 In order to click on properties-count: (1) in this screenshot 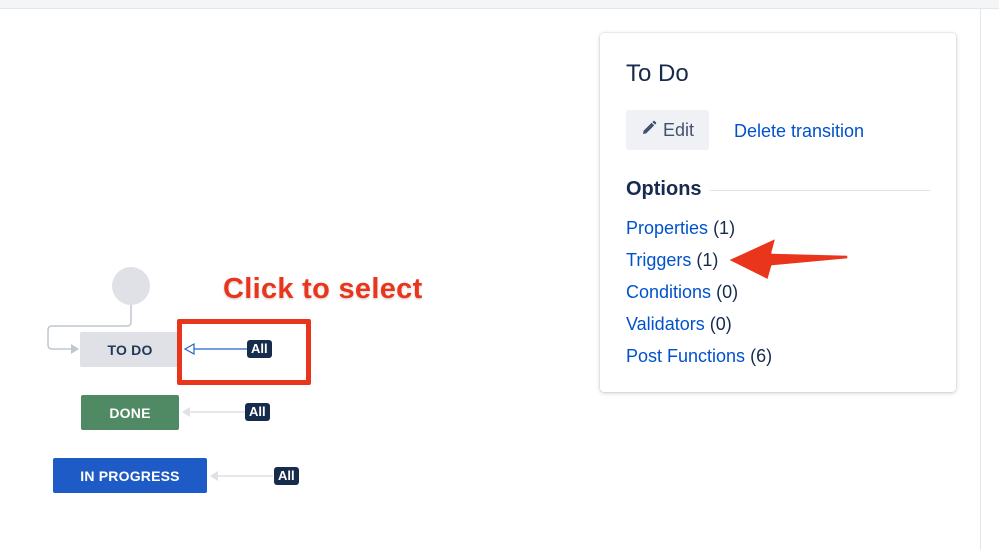, I will do `click(724, 228)`.